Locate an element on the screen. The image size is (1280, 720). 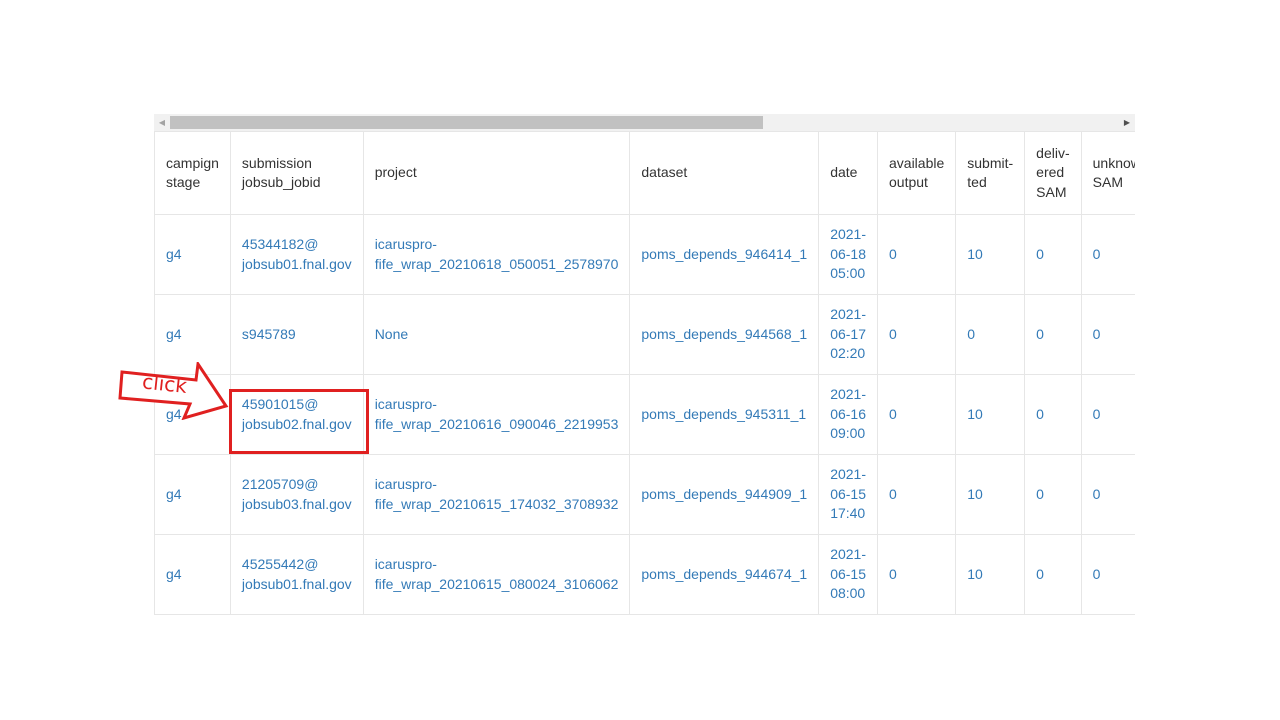
jobsub-jobid-link: 45344182@ jobsub01.fnal.gov is located at coordinates (297, 254).